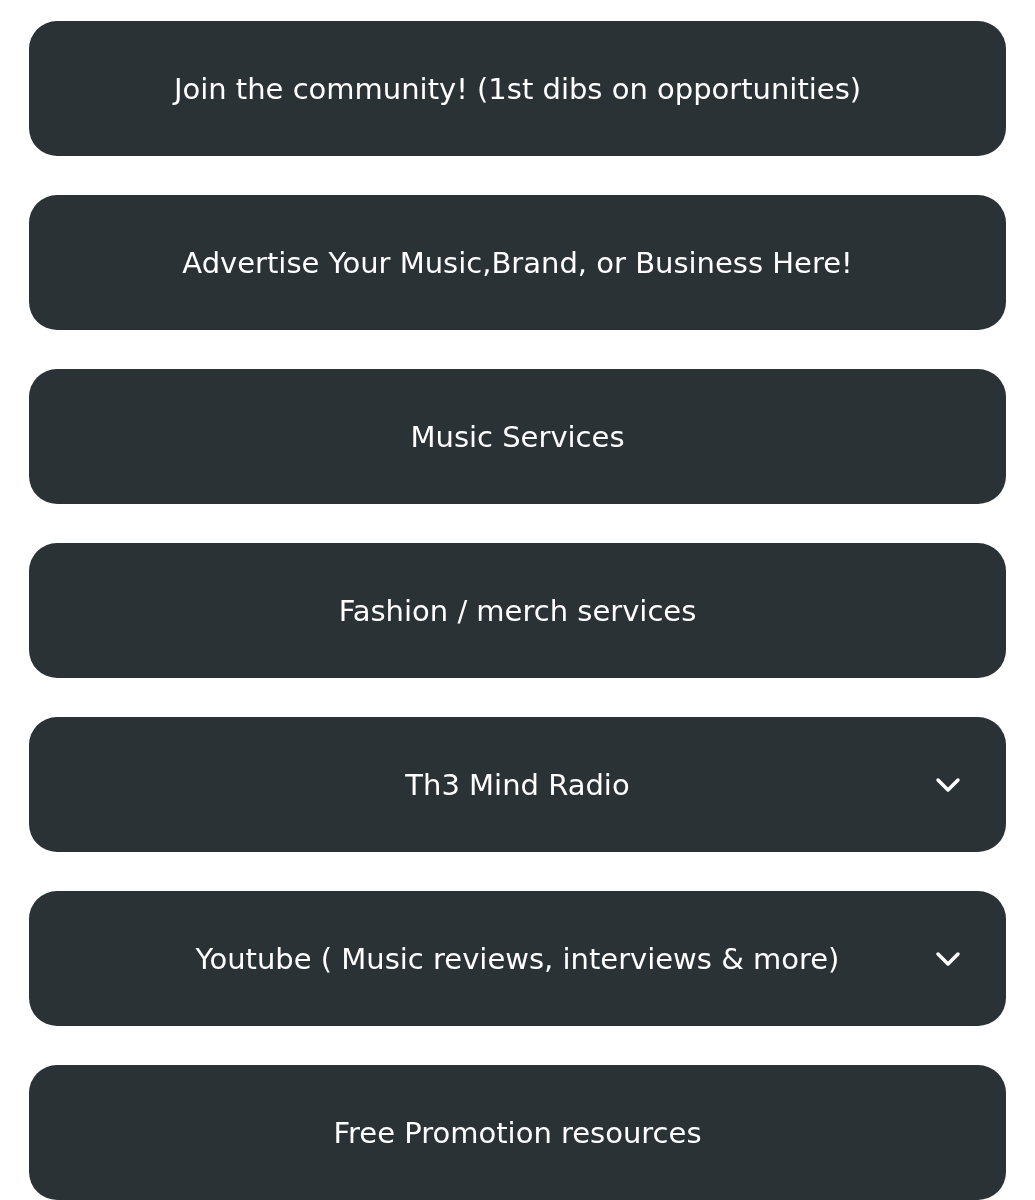  What do you see at coordinates (517, 262) in the screenshot?
I see `link-button: Advertise Your Music,Brand, or Business Here!` at bounding box center [517, 262].